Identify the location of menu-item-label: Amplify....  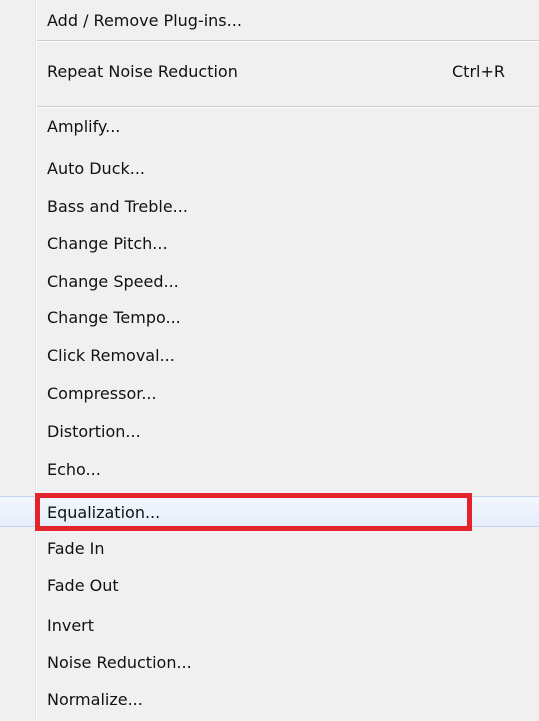
(84, 126).